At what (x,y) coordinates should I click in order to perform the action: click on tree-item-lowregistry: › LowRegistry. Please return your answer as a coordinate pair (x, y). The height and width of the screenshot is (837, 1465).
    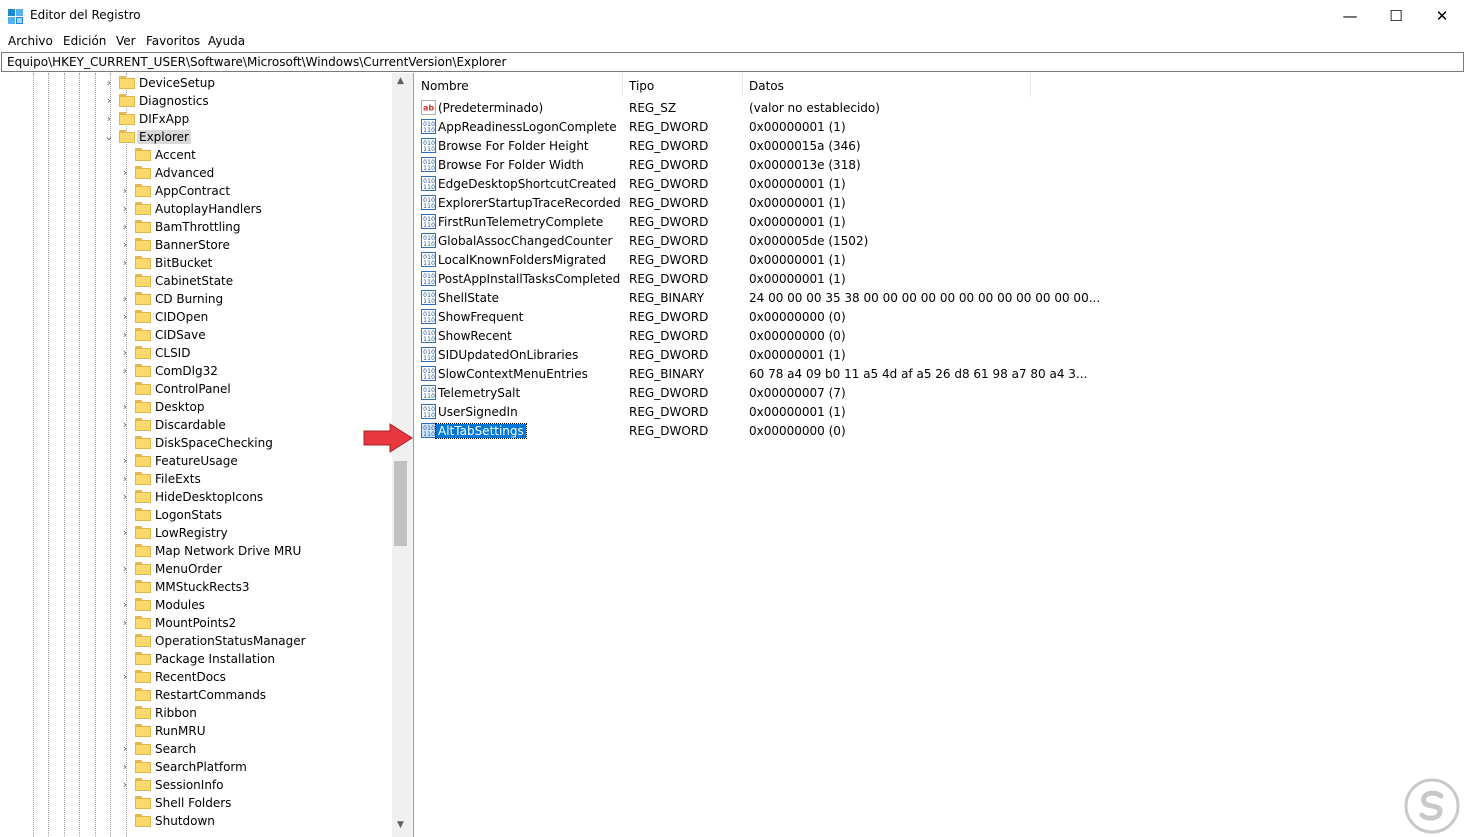
    Looking at the image, I should click on (196, 533).